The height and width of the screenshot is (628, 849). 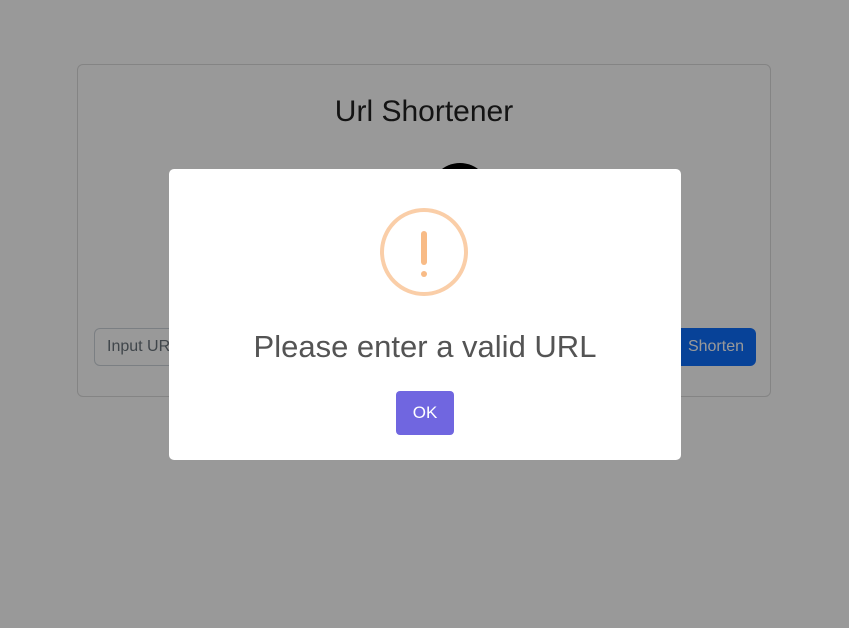 I want to click on exclamation-dot, so click(x=424, y=274).